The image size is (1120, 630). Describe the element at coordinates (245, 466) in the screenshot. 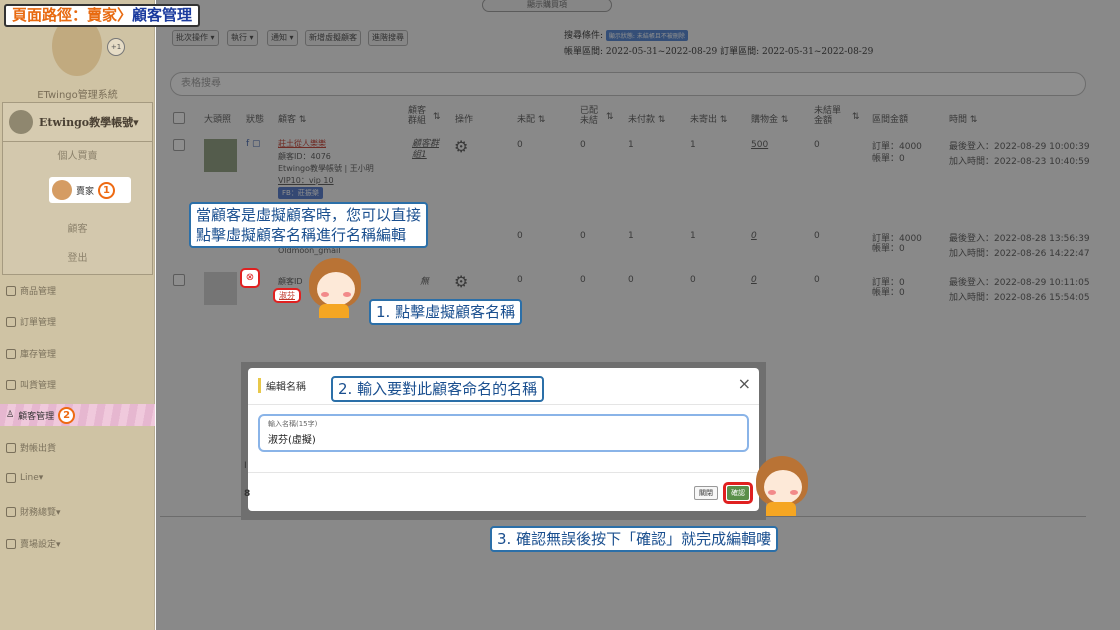

I see `obscured-text: I` at that location.